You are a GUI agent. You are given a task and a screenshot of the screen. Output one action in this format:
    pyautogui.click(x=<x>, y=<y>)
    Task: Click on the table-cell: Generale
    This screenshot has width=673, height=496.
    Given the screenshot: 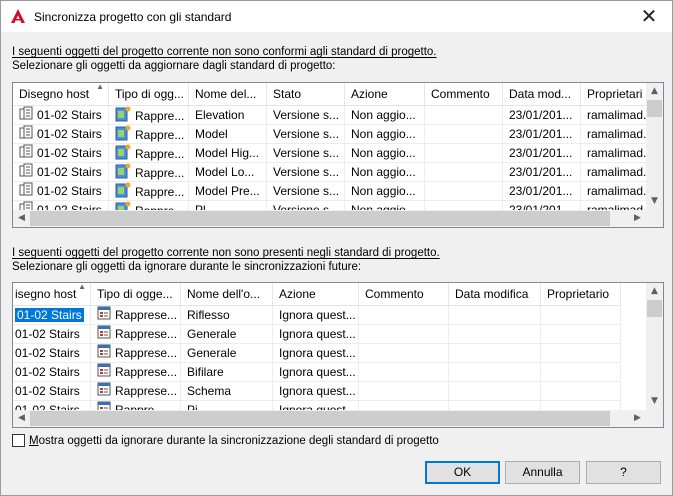 What is the action you would take?
    pyautogui.click(x=227, y=353)
    